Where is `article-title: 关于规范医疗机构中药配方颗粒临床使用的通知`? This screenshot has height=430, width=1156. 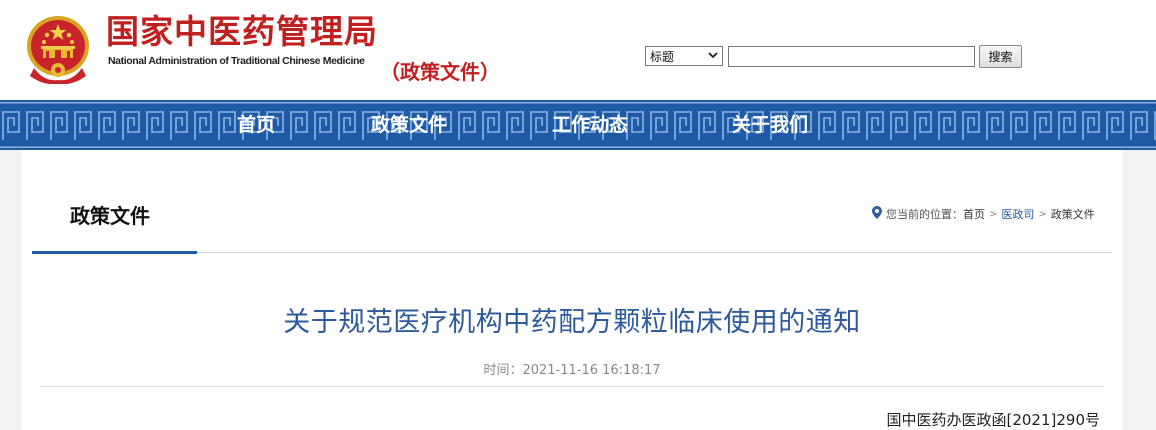
article-title: 关于规范医疗机构中药配方颗粒临床使用的通知 is located at coordinates (572, 322).